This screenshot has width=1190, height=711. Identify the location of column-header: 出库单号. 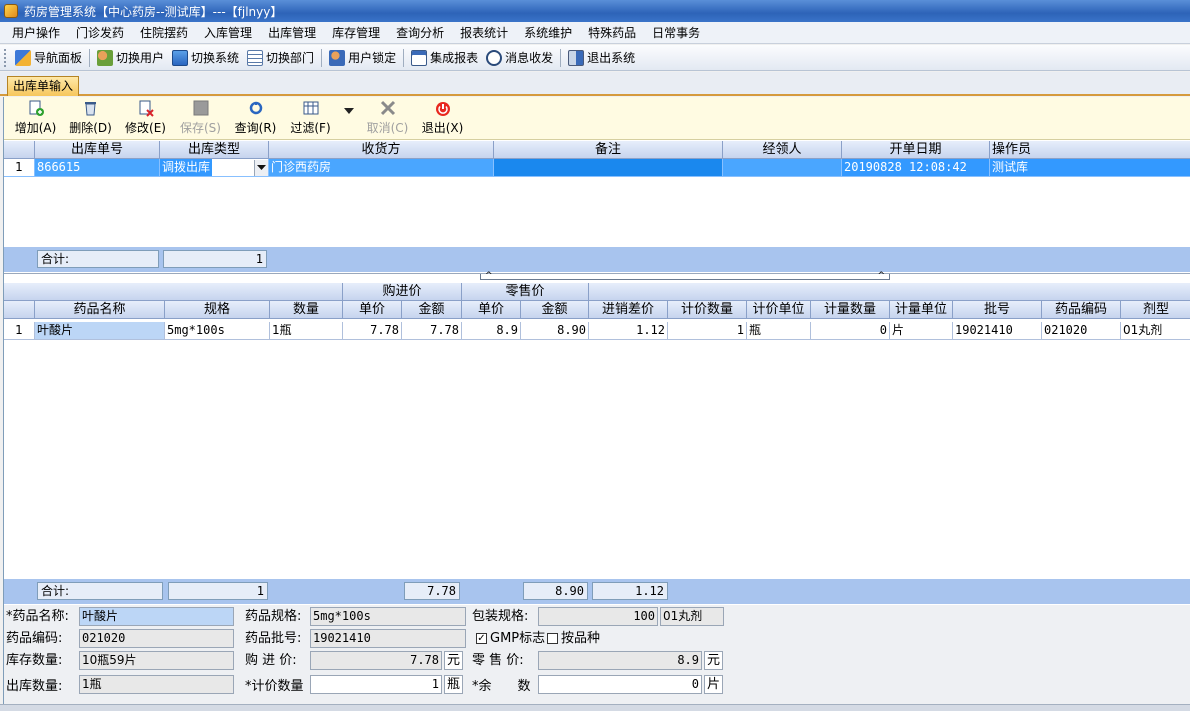
(97, 149).